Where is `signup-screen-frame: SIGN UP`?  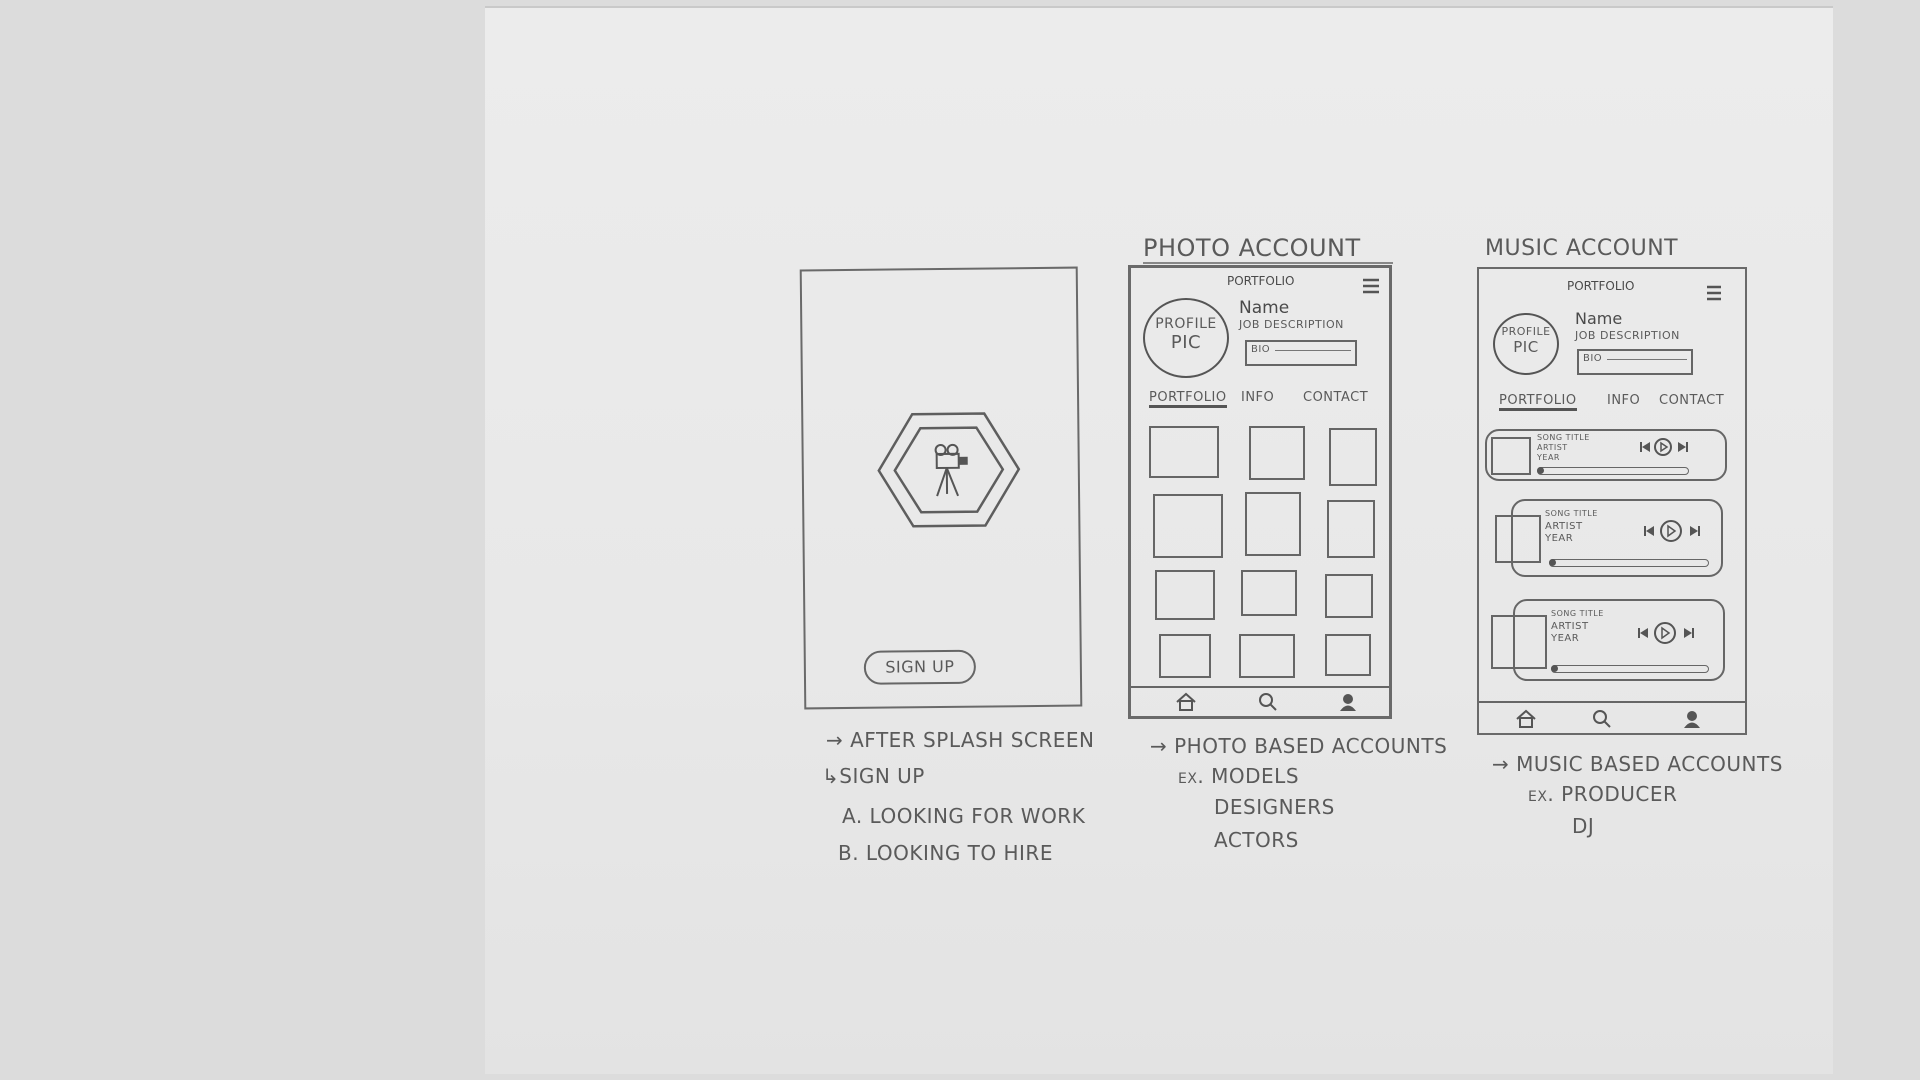 signup-screen-frame: SIGN UP is located at coordinates (941, 488).